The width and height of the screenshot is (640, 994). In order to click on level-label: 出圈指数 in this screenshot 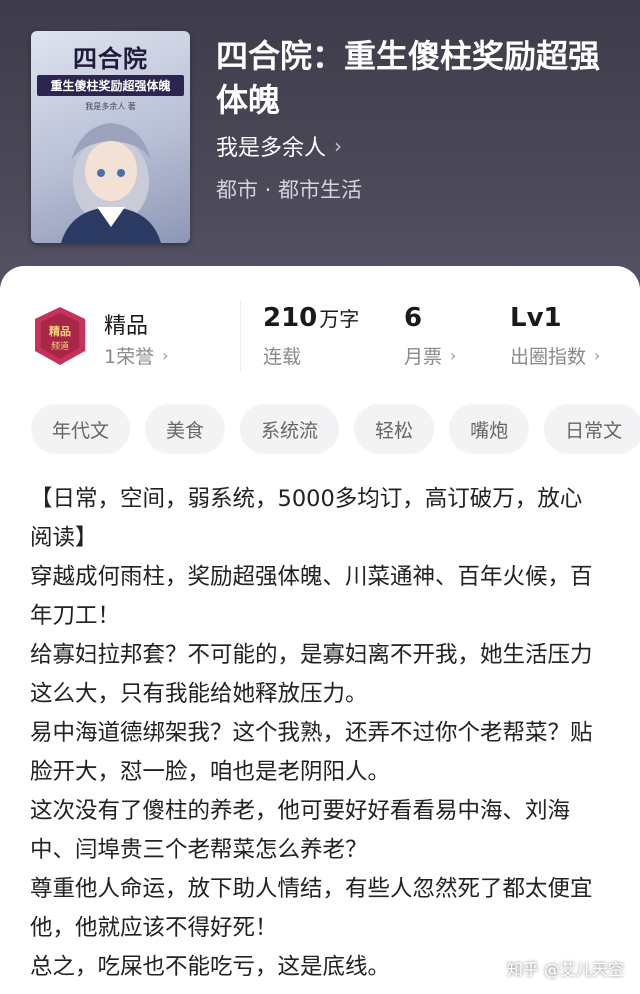, I will do `click(548, 357)`.